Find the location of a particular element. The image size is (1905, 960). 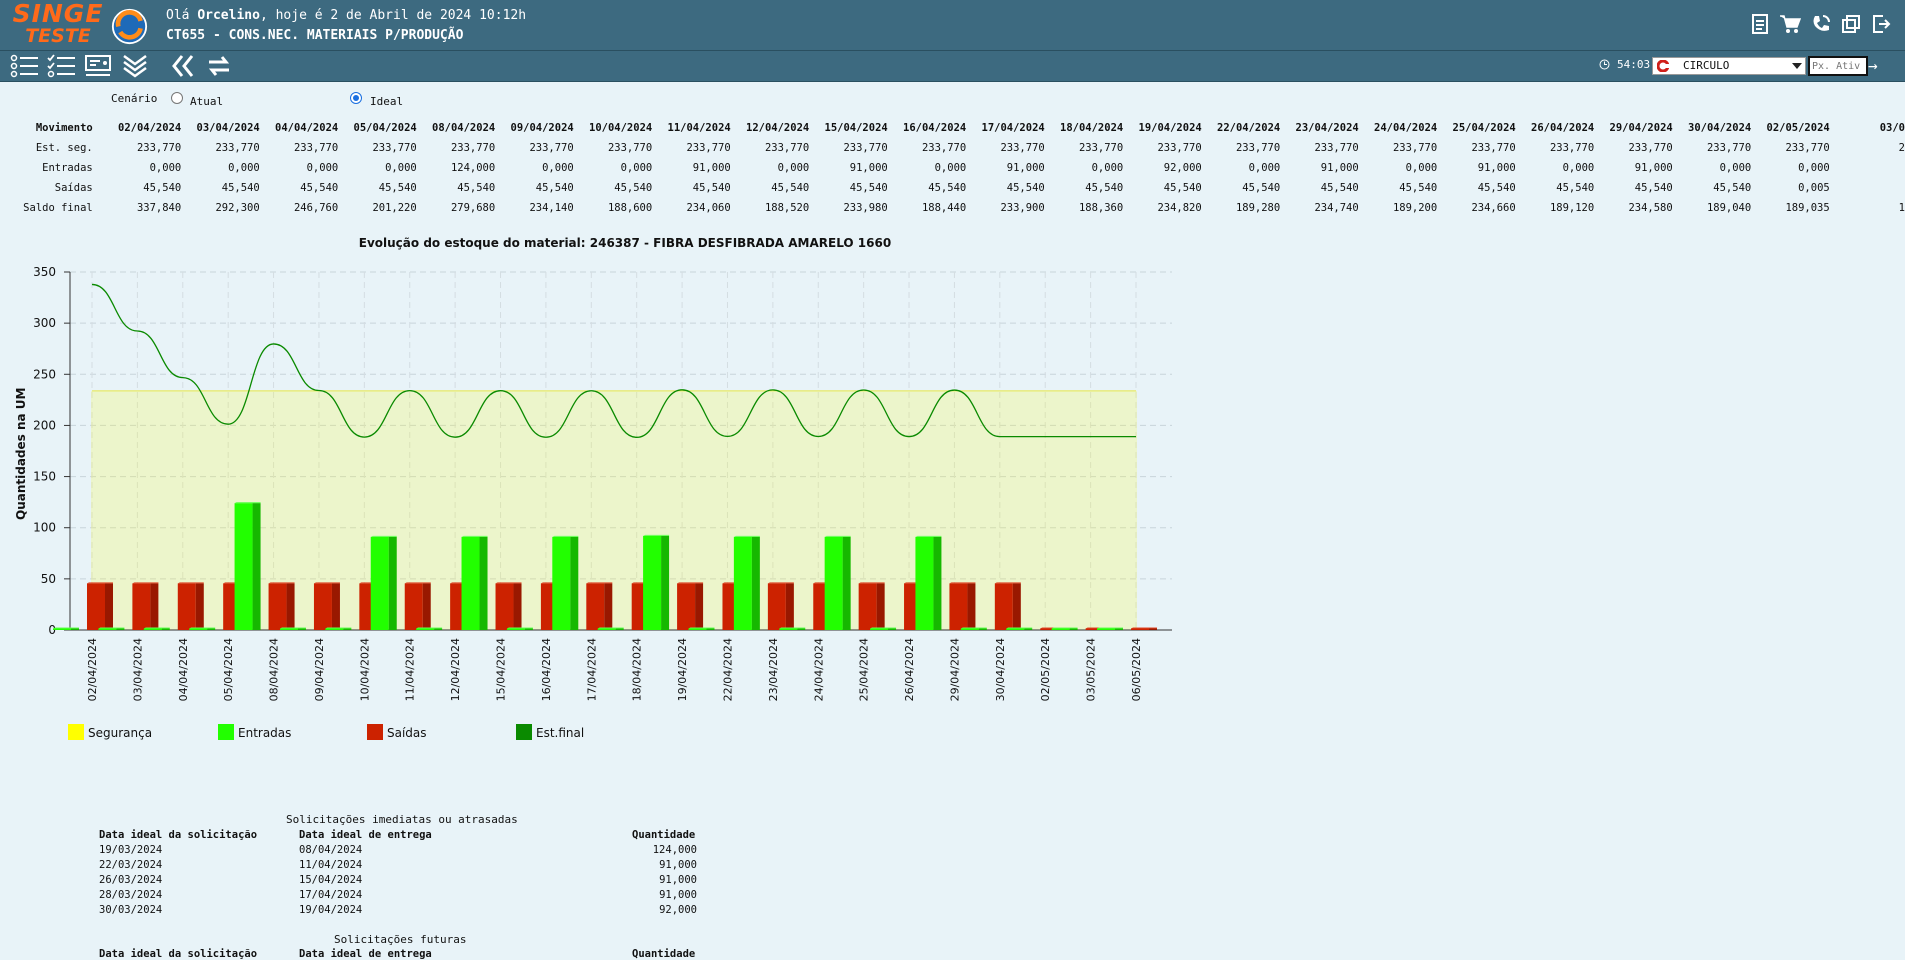

movimento-cell: 124,000 is located at coordinates (473, 168).